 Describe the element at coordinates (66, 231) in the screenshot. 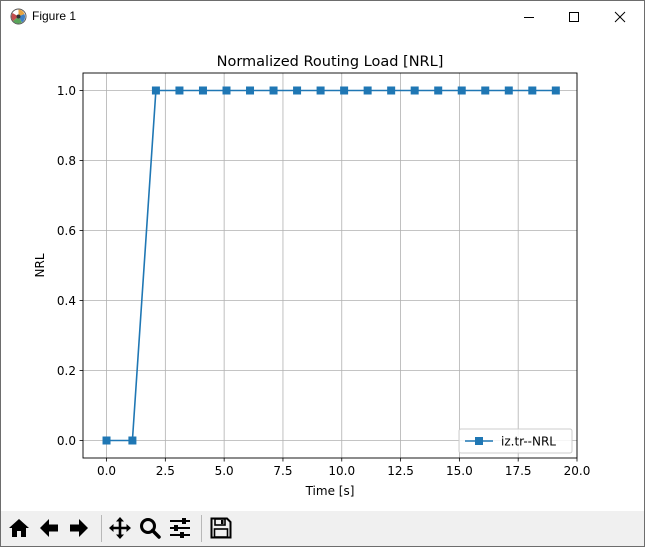

I see `y-tick-label: 0.6` at that location.